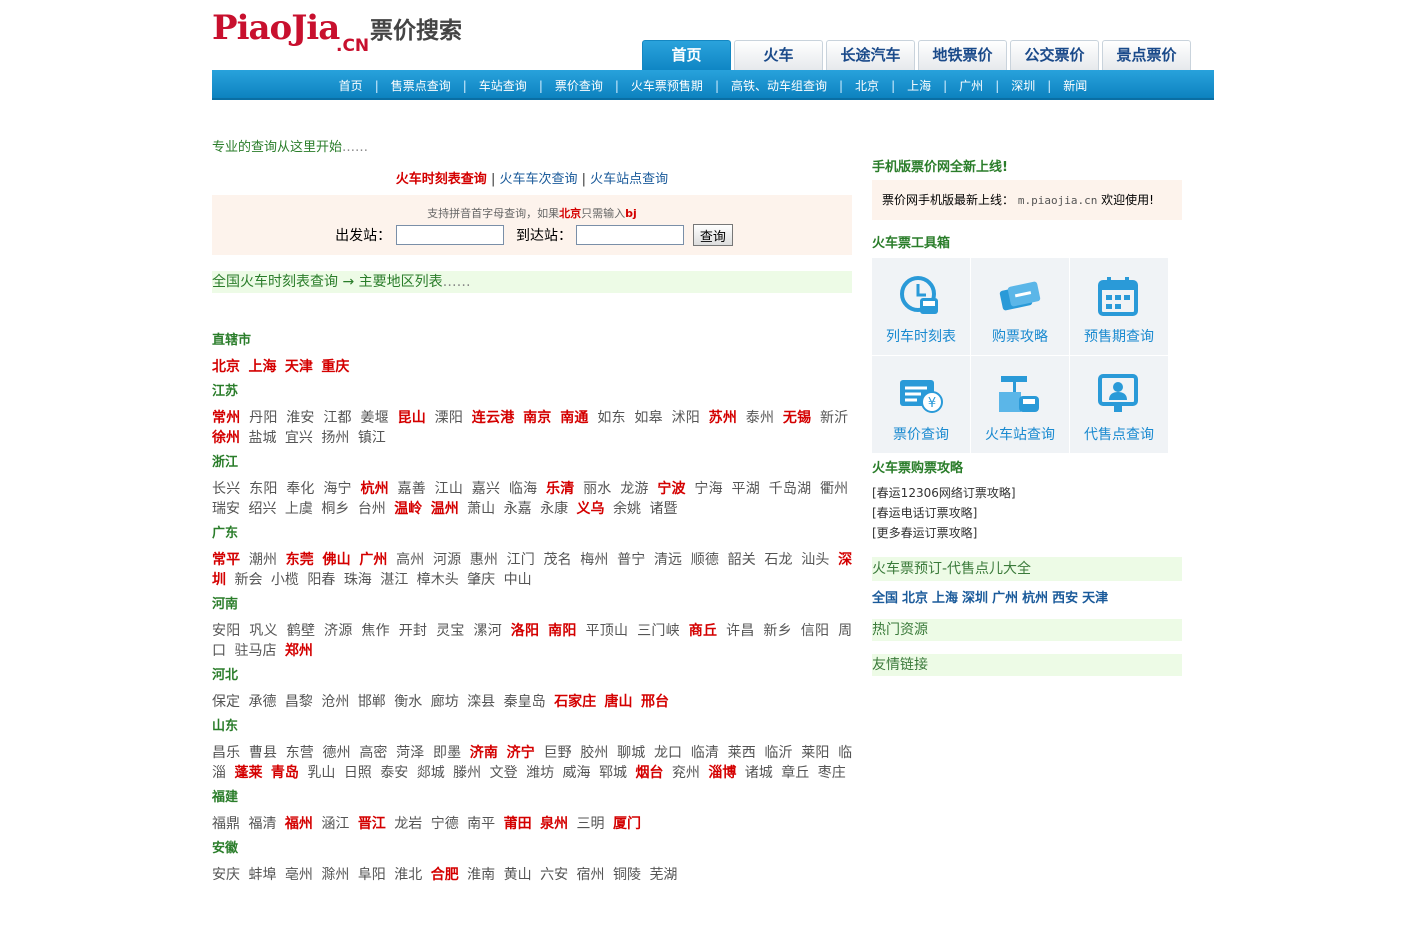 This screenshot has width=1424, height=933. I want to click on subnav-item: 票价查询, so click(579, 86).